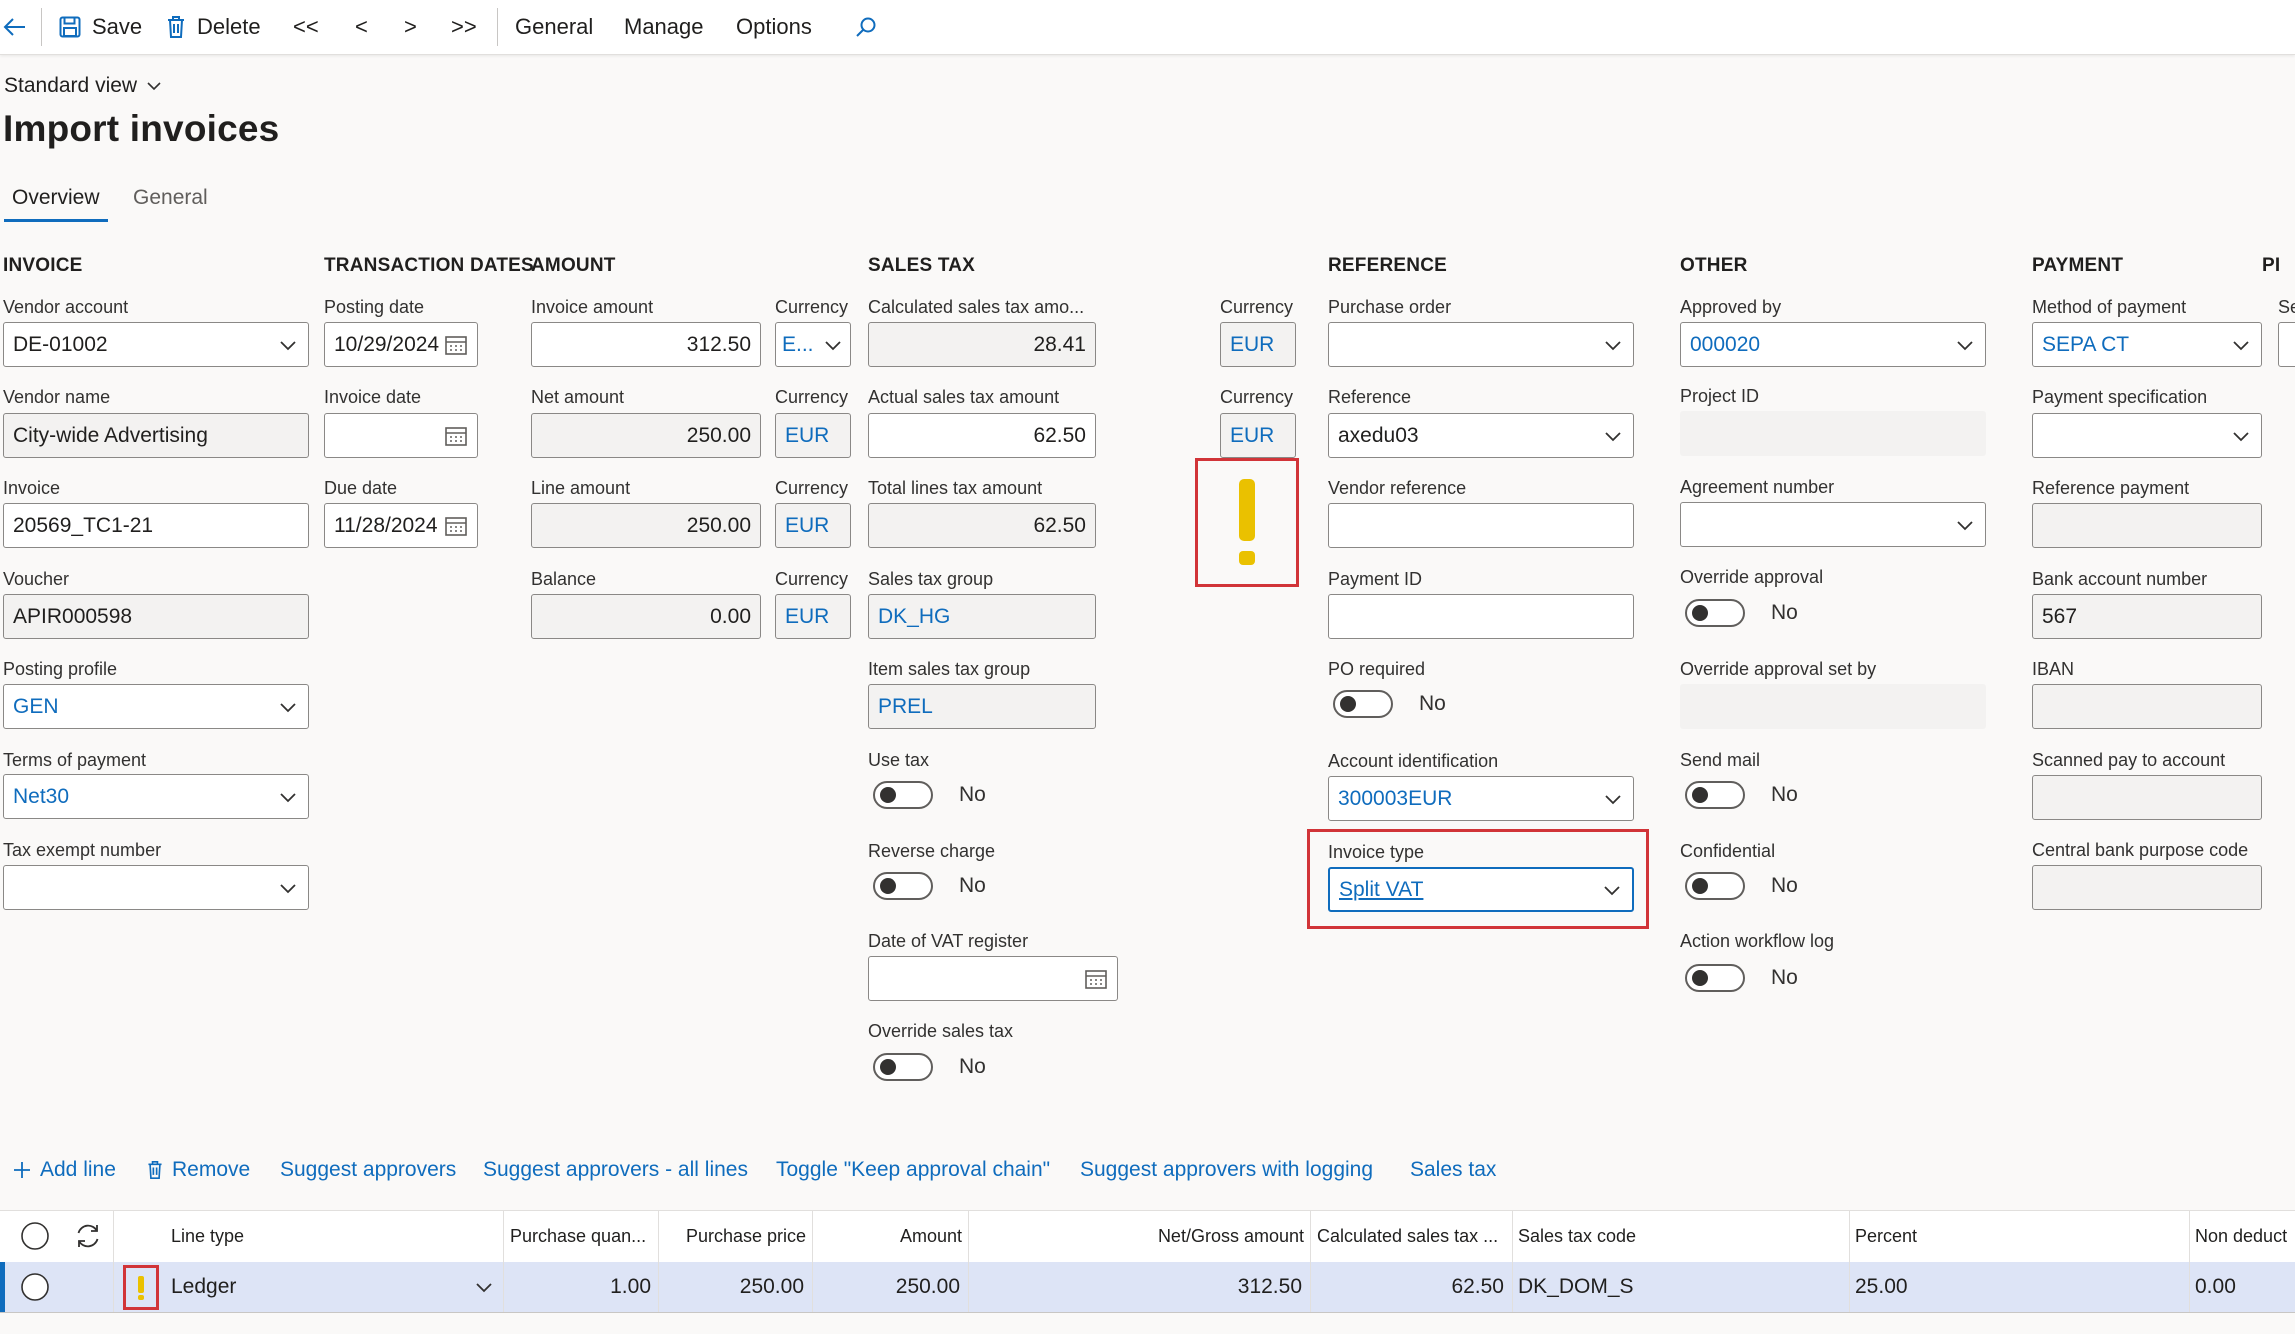 Image resolution: width=2295 pixels, height=1334 pixels. What do you see at coordinates (35, 1236) in the screenshot?
I see `select-all-checkbox` at bounding box center [35, 1236].